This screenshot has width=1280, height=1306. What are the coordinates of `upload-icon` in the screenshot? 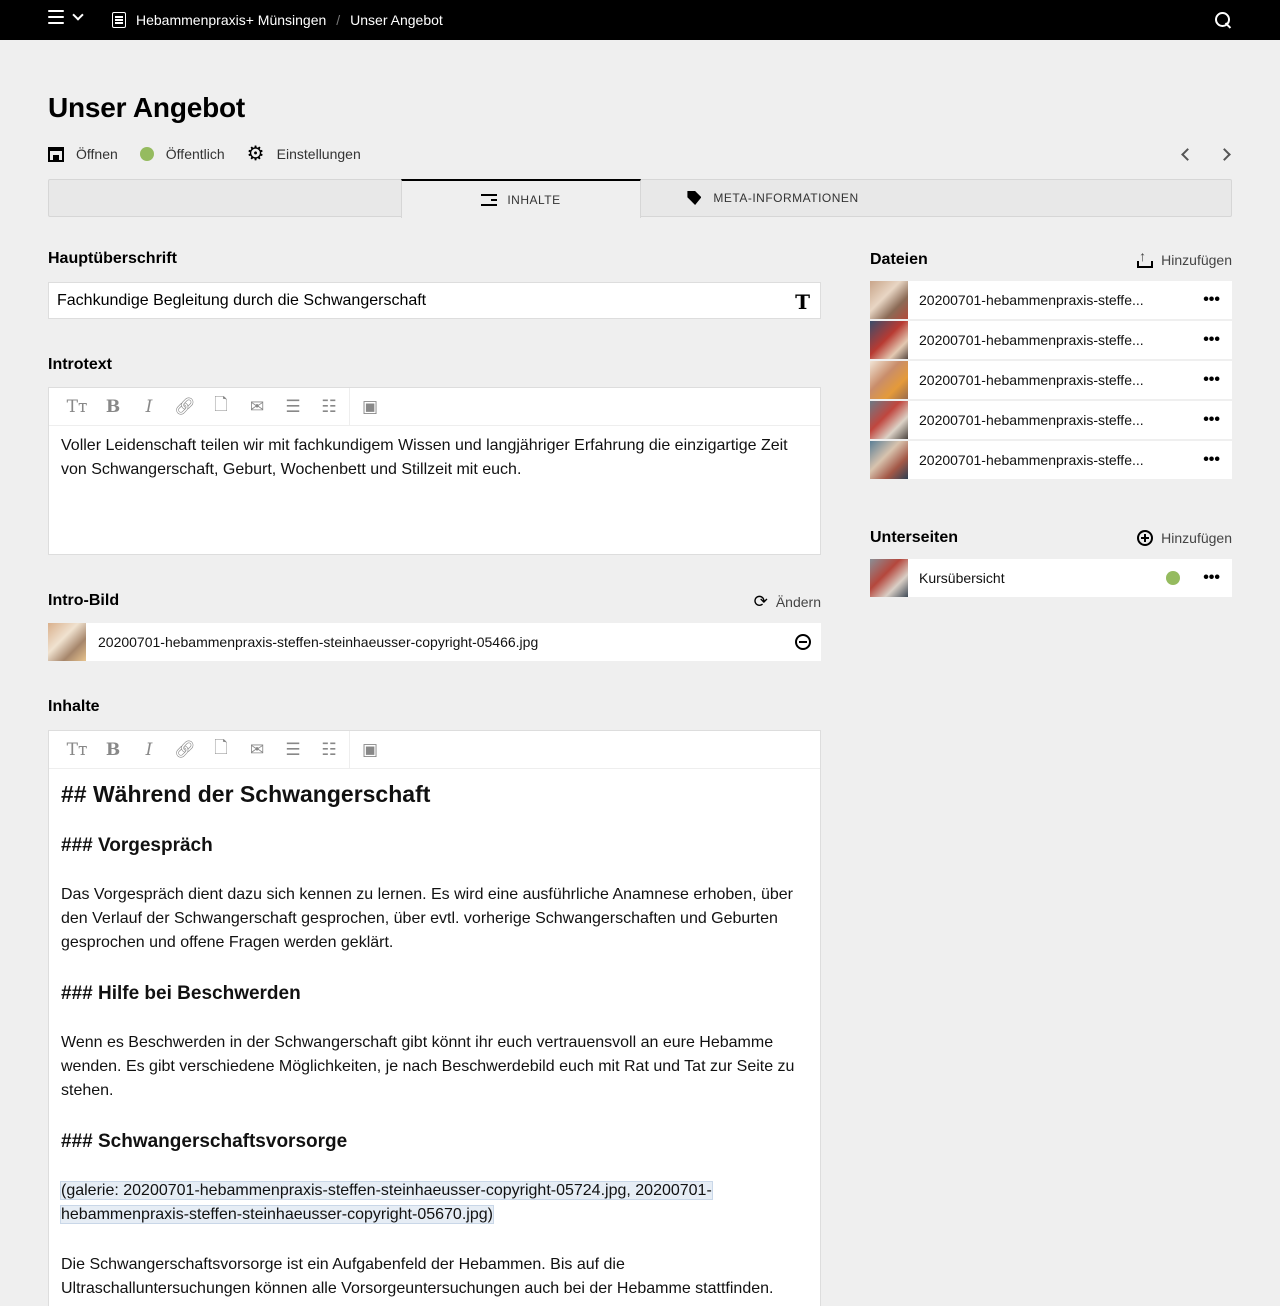 It's located at (1145, 258).